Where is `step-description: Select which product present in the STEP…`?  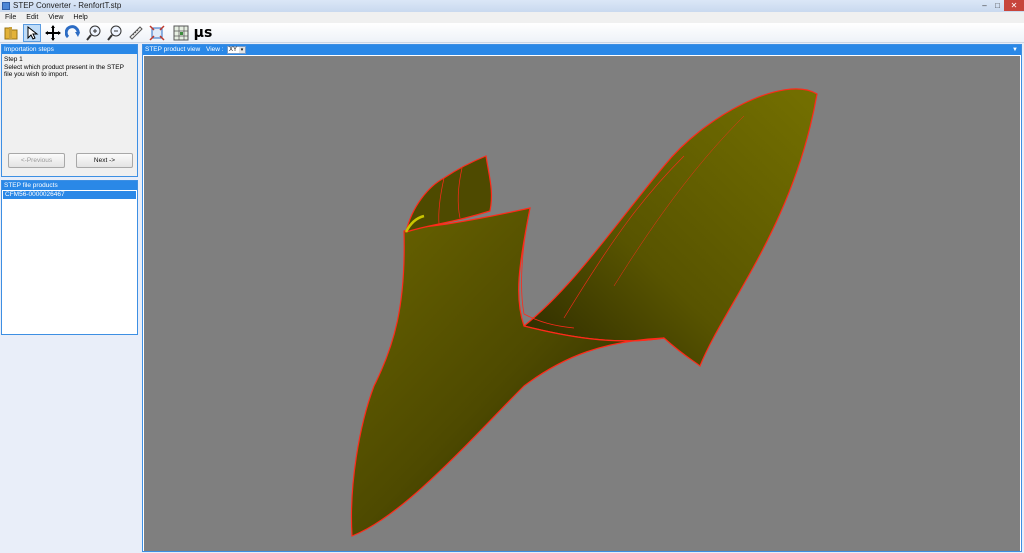
step-description: Select which product present in the STEP… is located at coordinates (64, 71).